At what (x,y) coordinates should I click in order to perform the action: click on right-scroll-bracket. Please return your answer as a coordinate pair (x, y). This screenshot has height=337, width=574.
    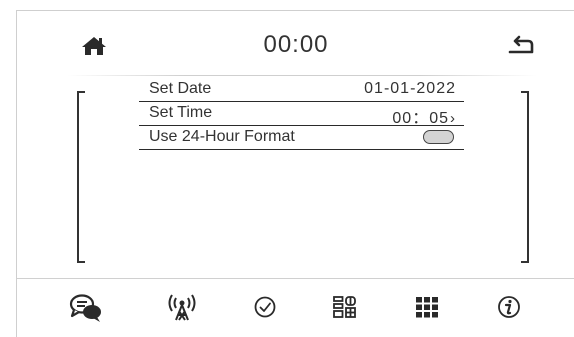
    Looking at the image, I should click on (525, 177).